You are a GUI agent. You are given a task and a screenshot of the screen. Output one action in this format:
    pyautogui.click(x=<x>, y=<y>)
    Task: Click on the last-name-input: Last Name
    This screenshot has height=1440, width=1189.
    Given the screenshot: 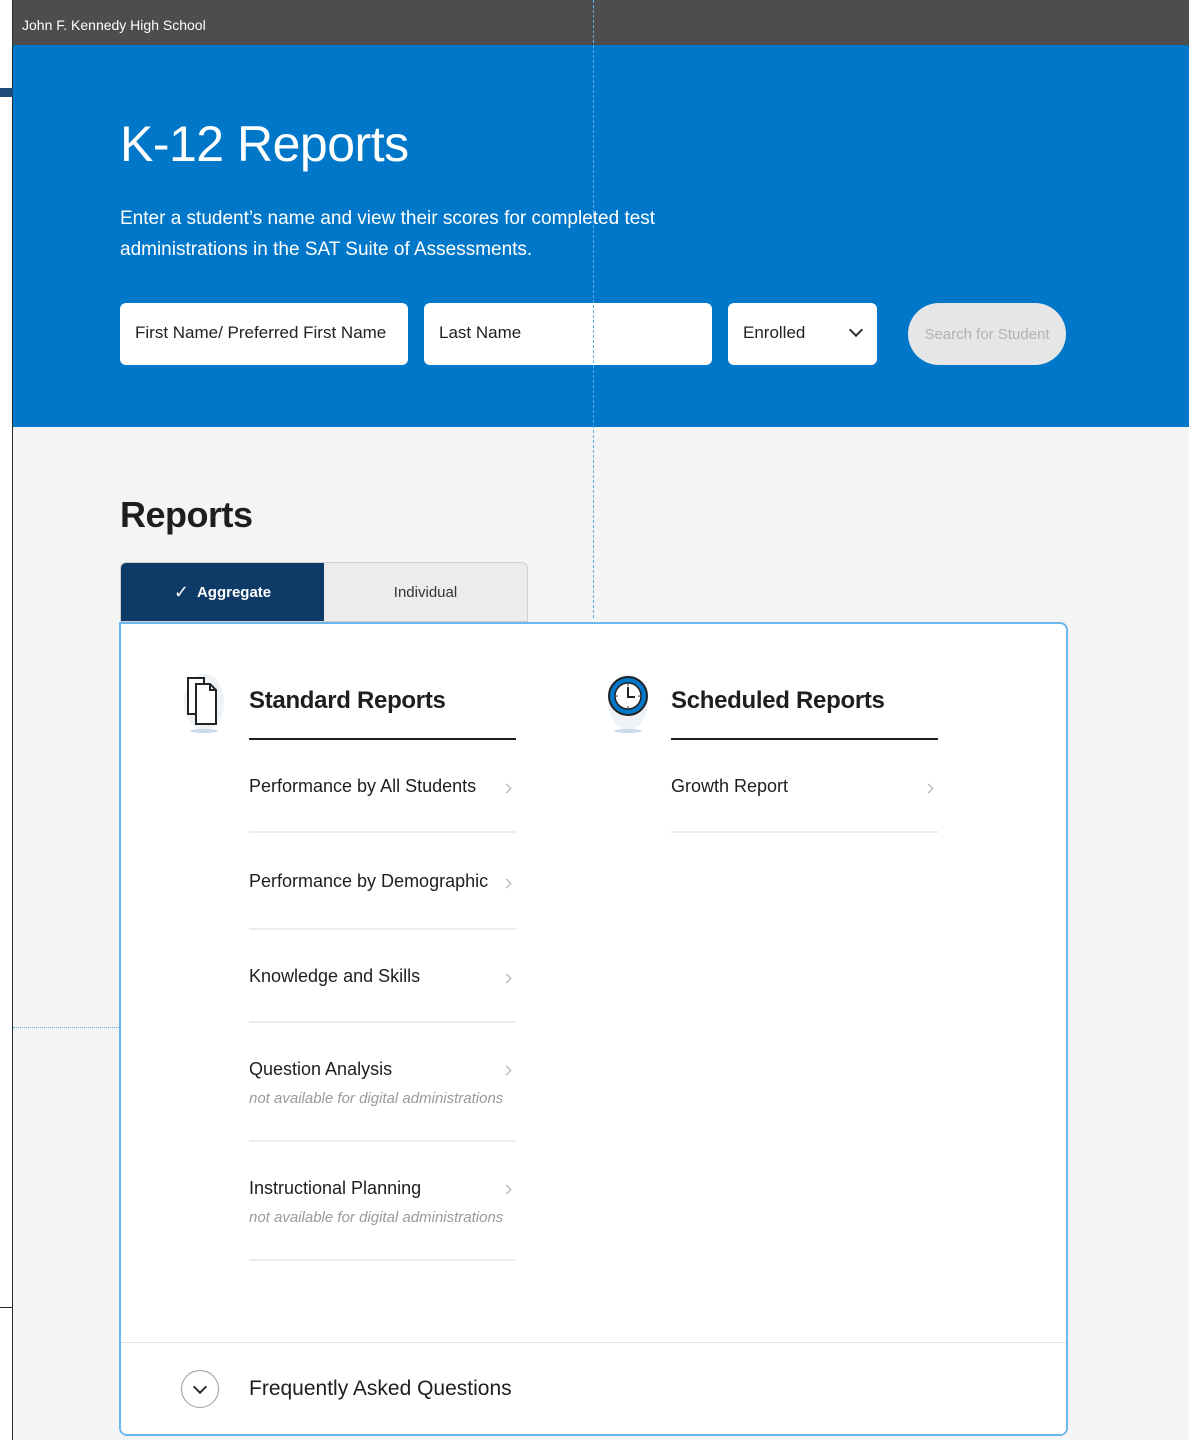 What is the action you would take?
    pyautogui.click(x=568, y=334)
    